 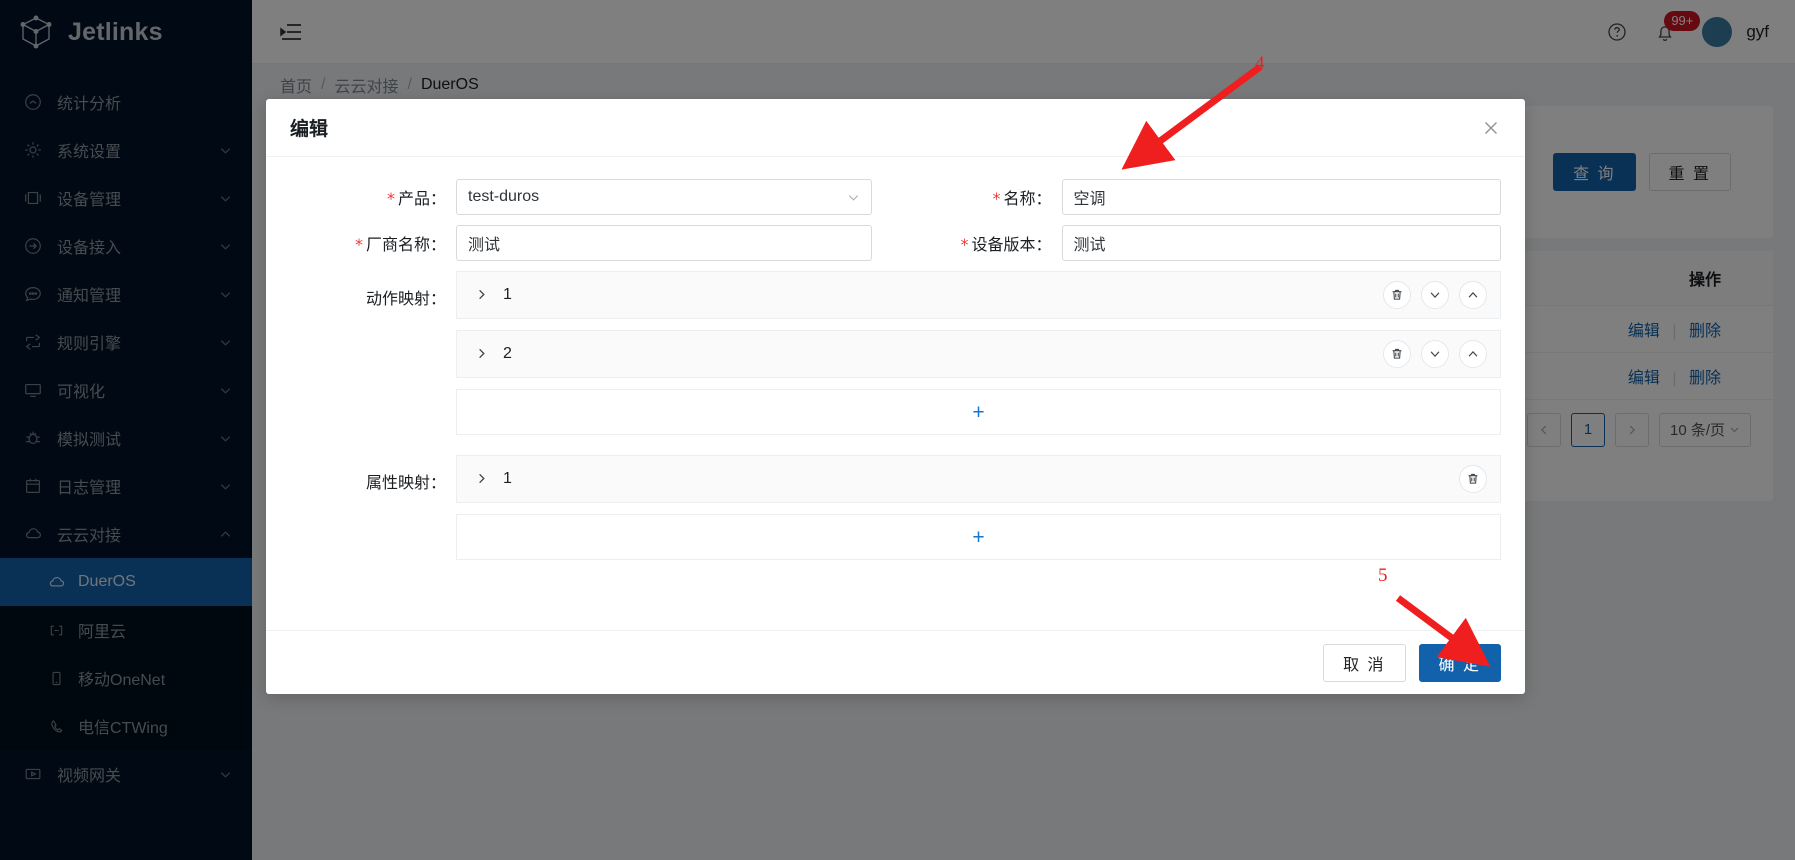 What do you see at coordinates (1491, 128) in the screenshot?
I see `close-icon` at bounding box center [1491, 128].